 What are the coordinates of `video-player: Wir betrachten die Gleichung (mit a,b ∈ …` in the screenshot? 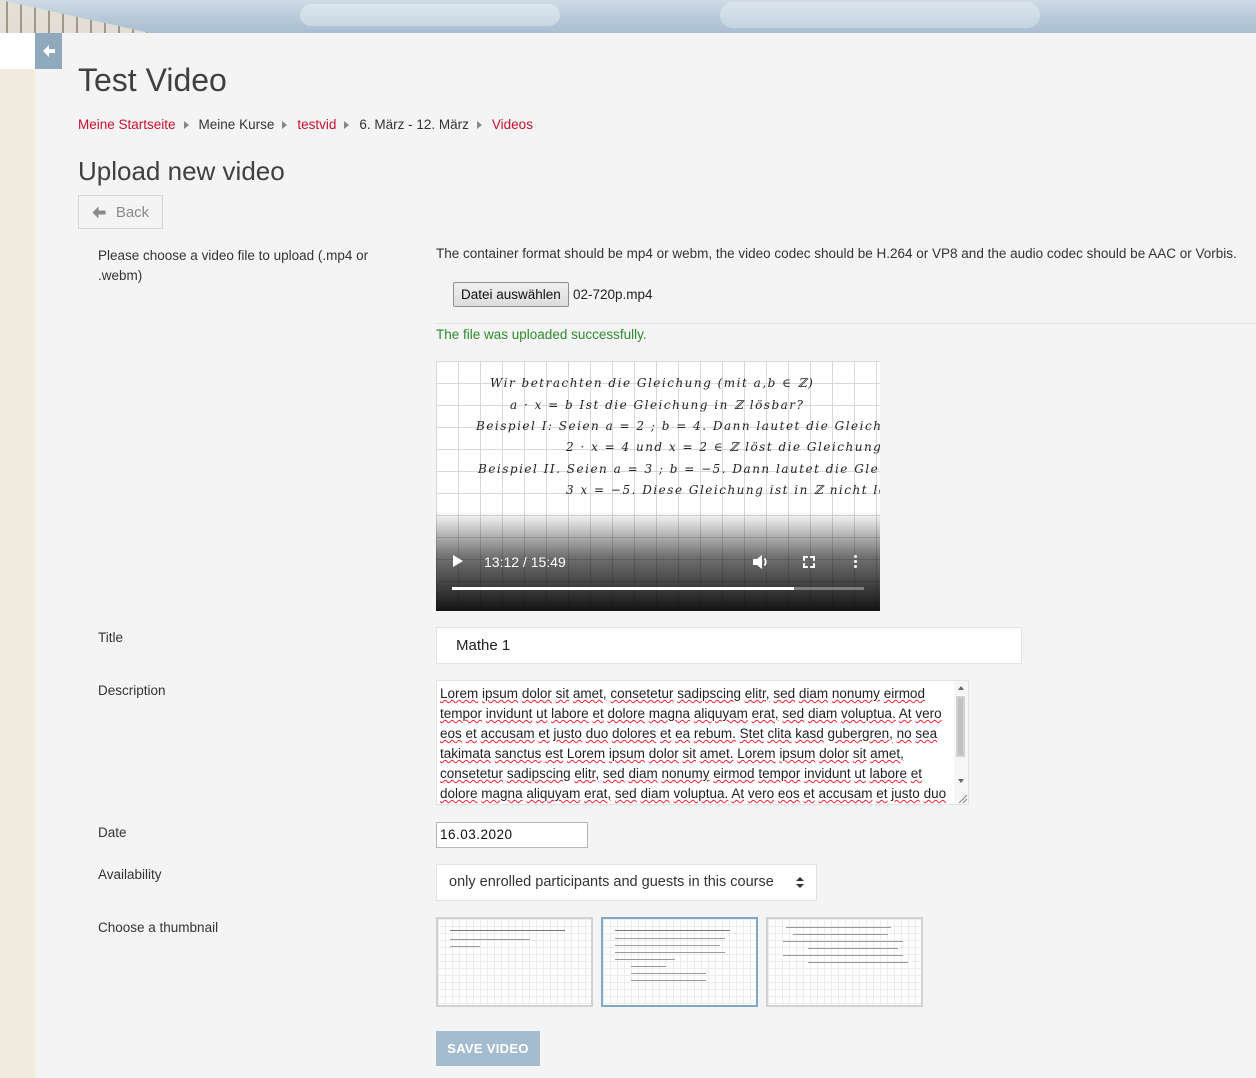 It's located at (658, 486).